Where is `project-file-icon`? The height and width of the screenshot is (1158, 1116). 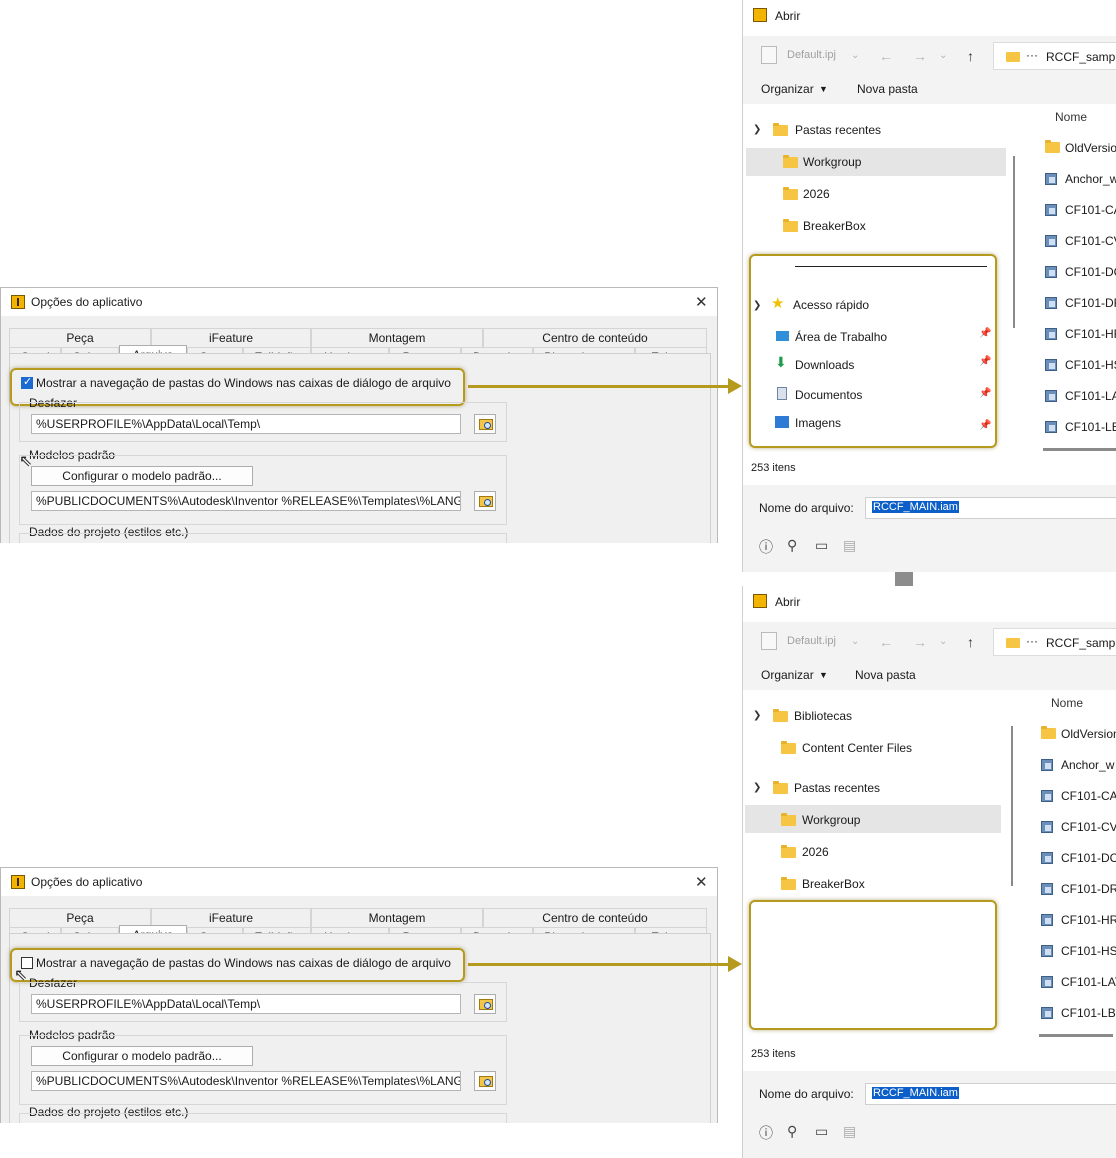 project-file-icon is located at coordinates (769, 55).